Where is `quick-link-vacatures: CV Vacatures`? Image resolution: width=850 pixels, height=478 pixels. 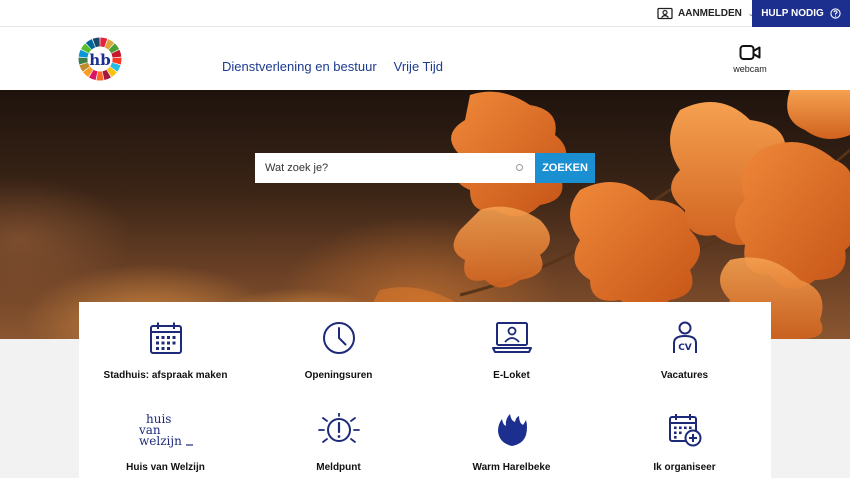 quick-link-vacatures: CV Vacatures is located at coordinates (684, 342).